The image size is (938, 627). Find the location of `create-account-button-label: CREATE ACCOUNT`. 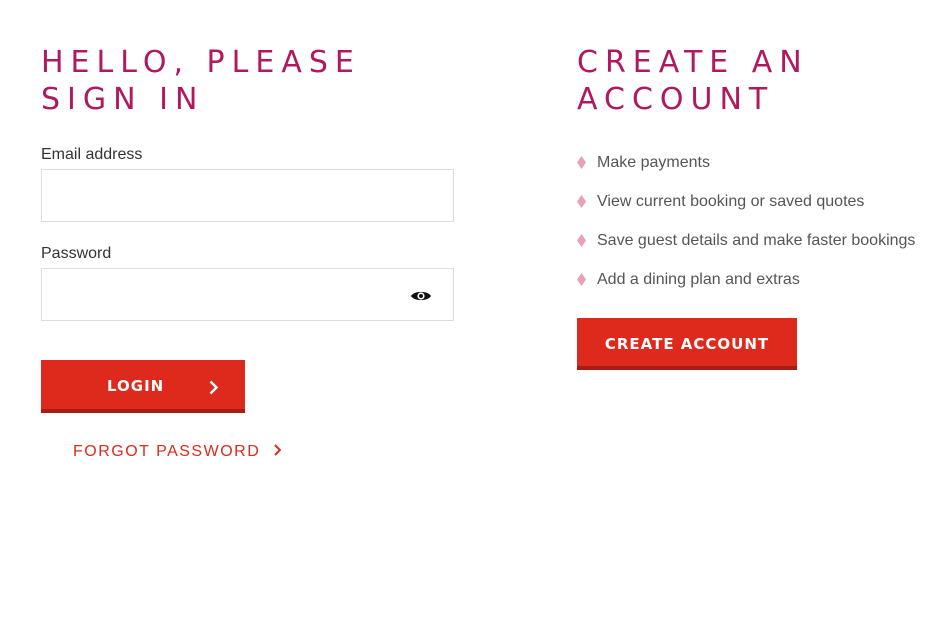

create-account-button-label: CREATE ACCOUNT is located at coordinates (687, 344).